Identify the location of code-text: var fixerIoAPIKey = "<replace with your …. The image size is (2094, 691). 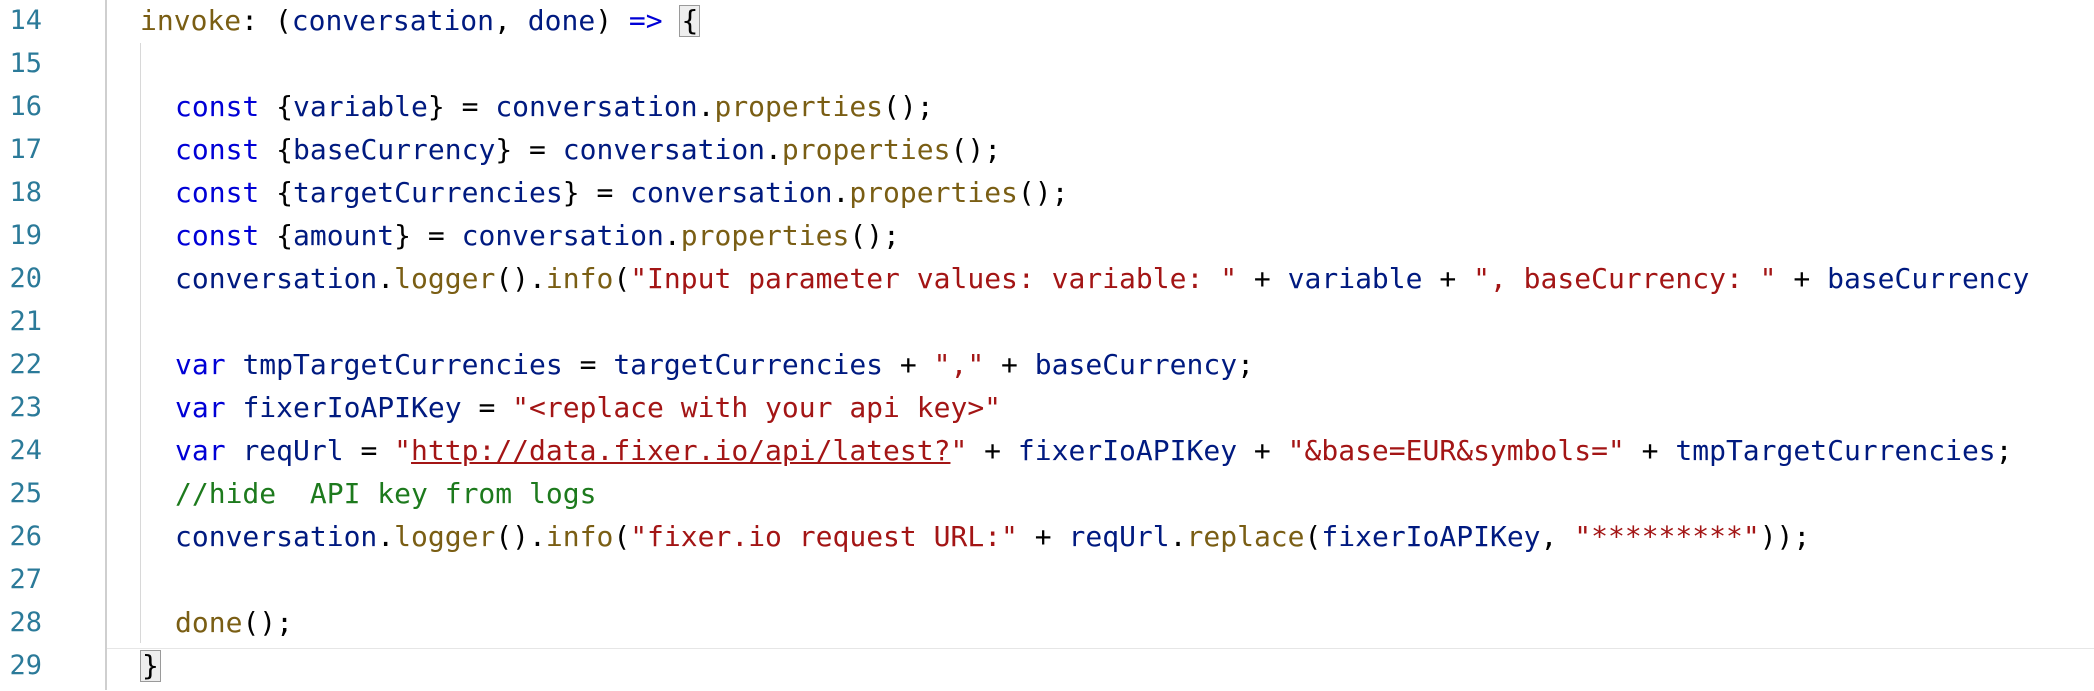
(588, 408).